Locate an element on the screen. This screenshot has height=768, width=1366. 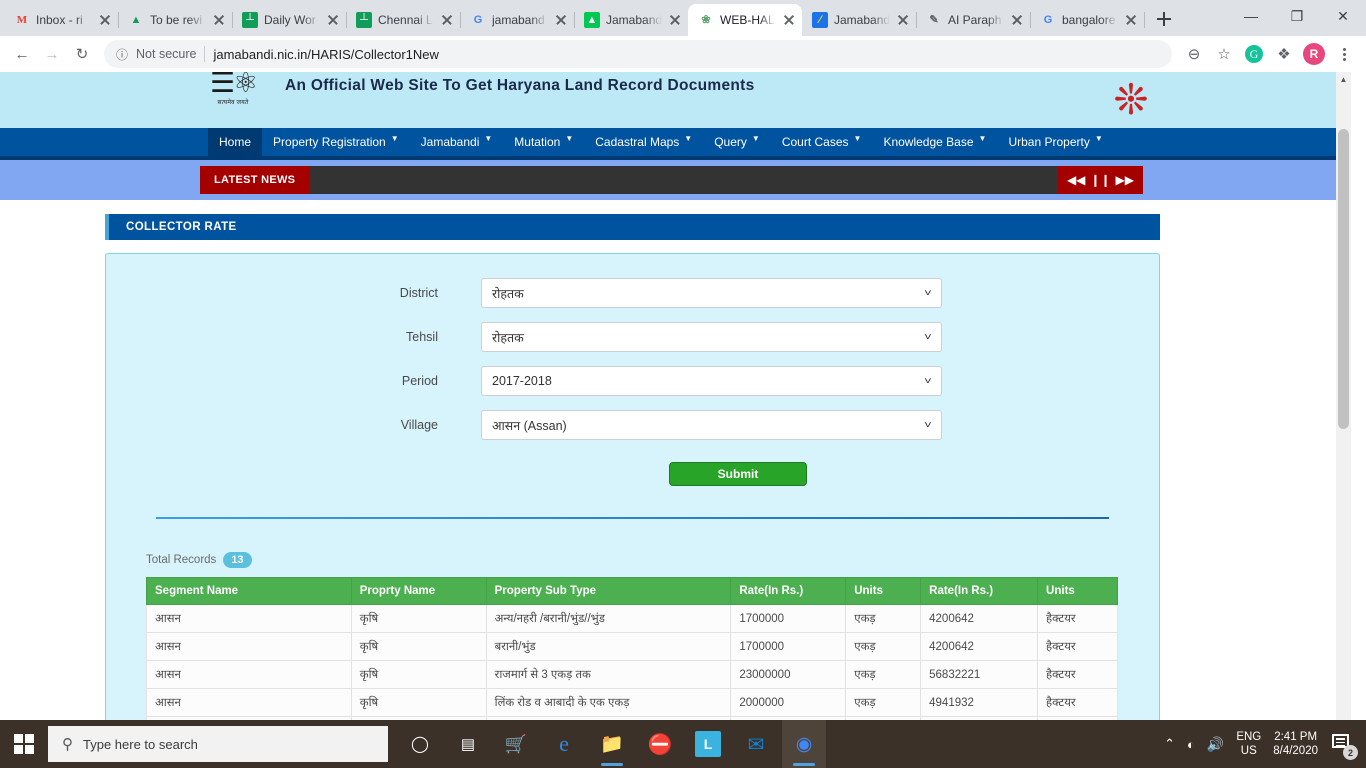
windows-logo-icon is located at coordinates (24, 744).